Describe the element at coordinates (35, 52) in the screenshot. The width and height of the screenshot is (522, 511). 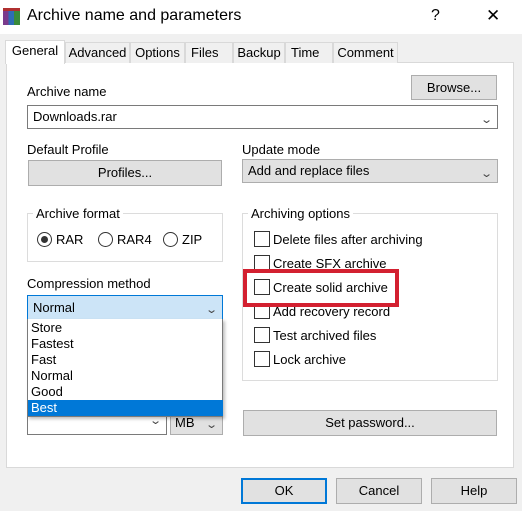
I see `tab-general: General` at that location.